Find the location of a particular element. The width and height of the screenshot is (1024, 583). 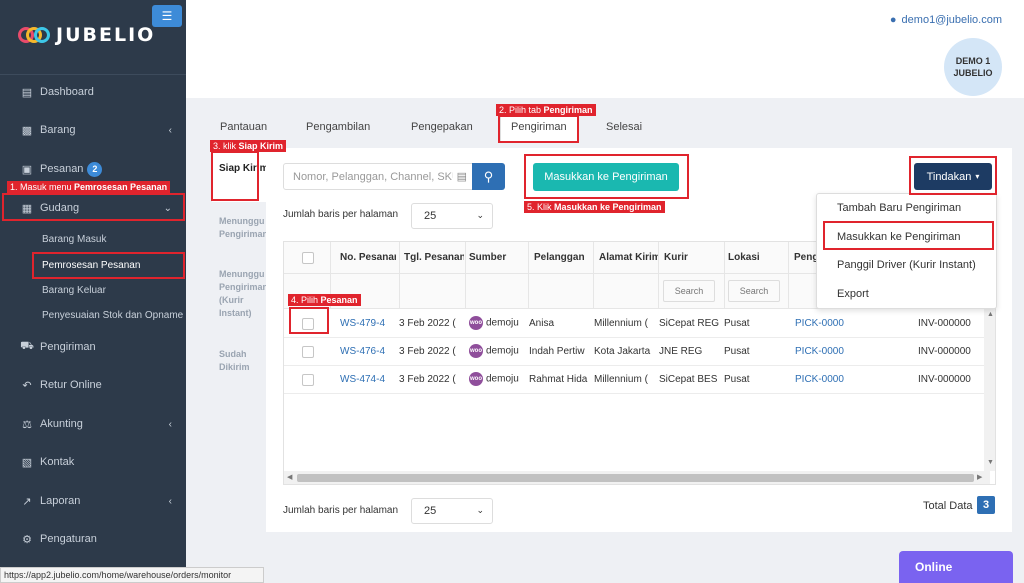

scroll-up-icon: ▲ is located at coordinates (990, 314).